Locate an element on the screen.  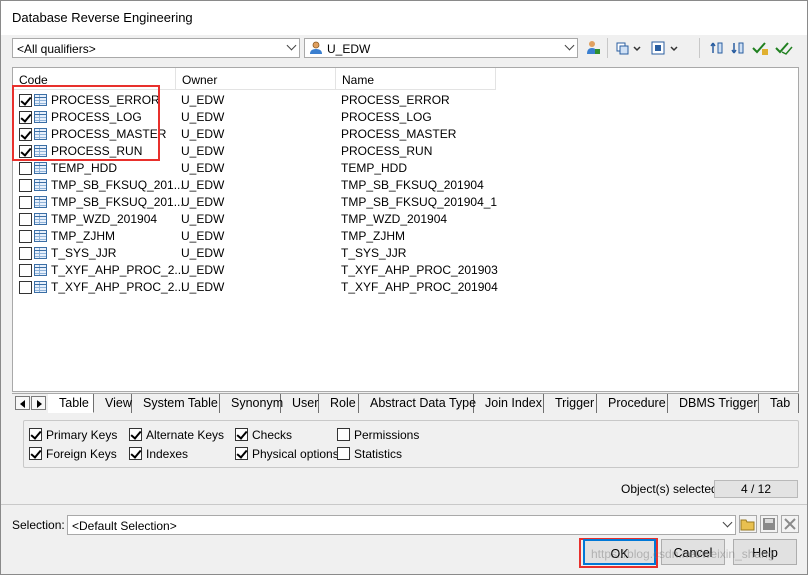
open-folder-icon is located at coordinates (748, 524).